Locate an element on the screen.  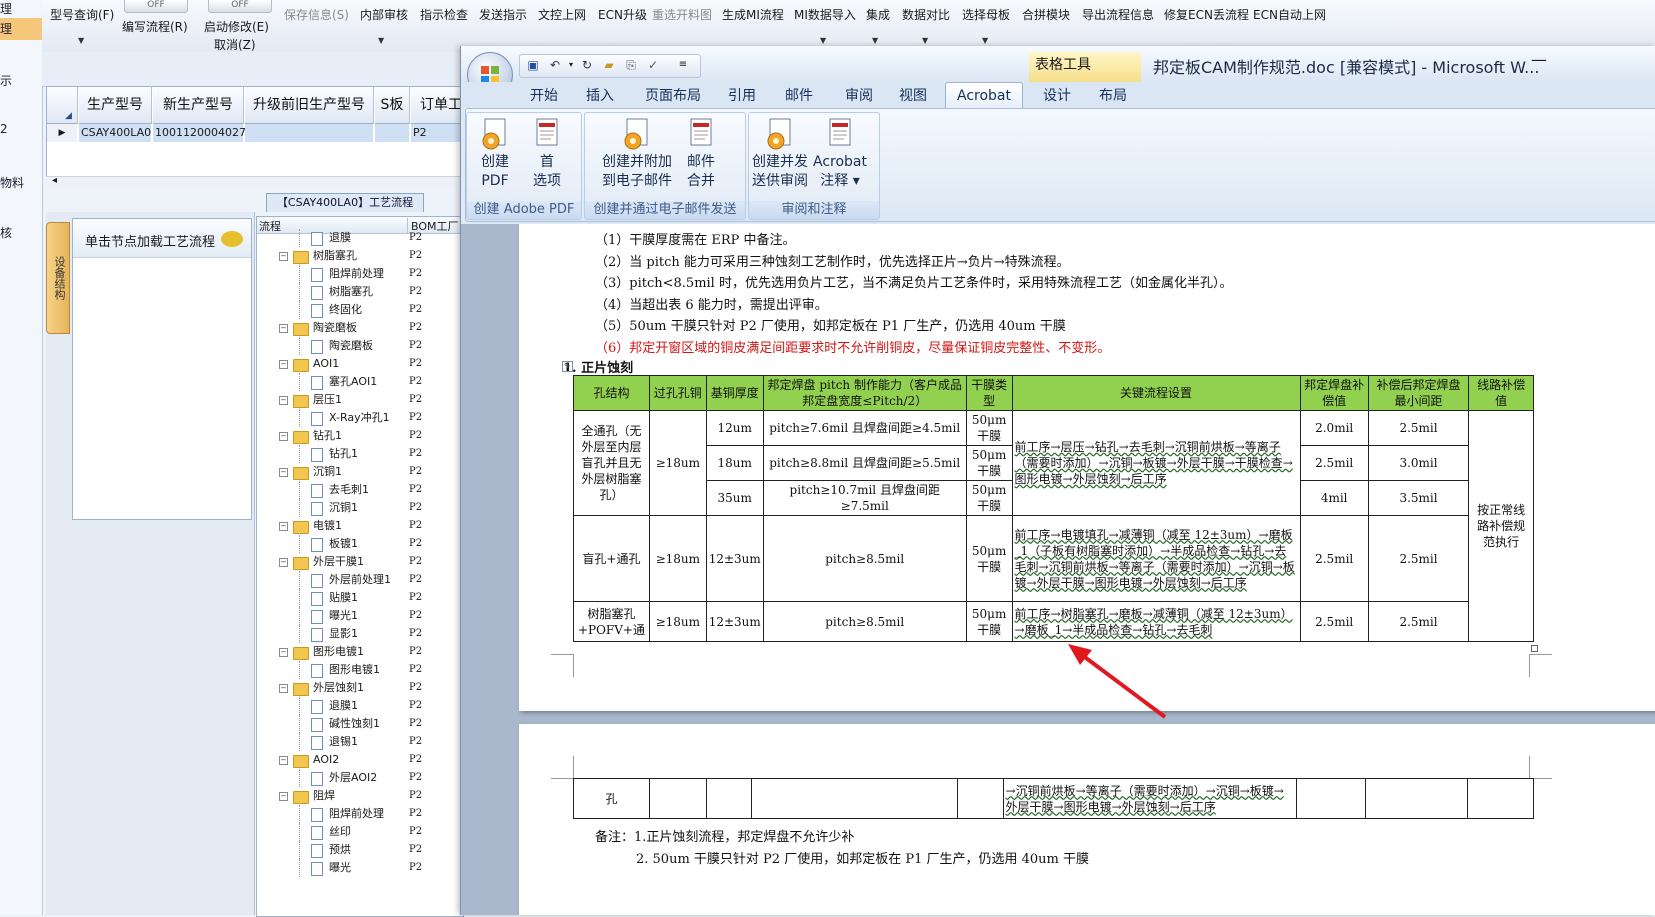
ribbon-button: 首选项 is located at coordinates (547, 154).